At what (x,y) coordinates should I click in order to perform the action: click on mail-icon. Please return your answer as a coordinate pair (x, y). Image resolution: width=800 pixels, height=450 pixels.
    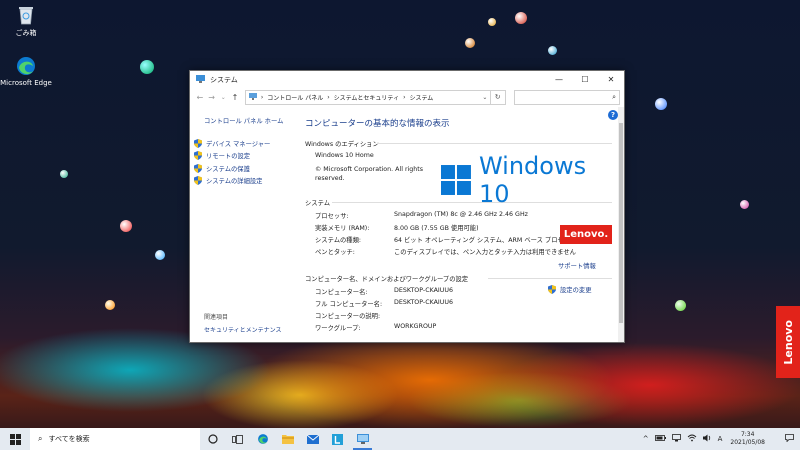
    Looking at the image, I should click on (312, 439).